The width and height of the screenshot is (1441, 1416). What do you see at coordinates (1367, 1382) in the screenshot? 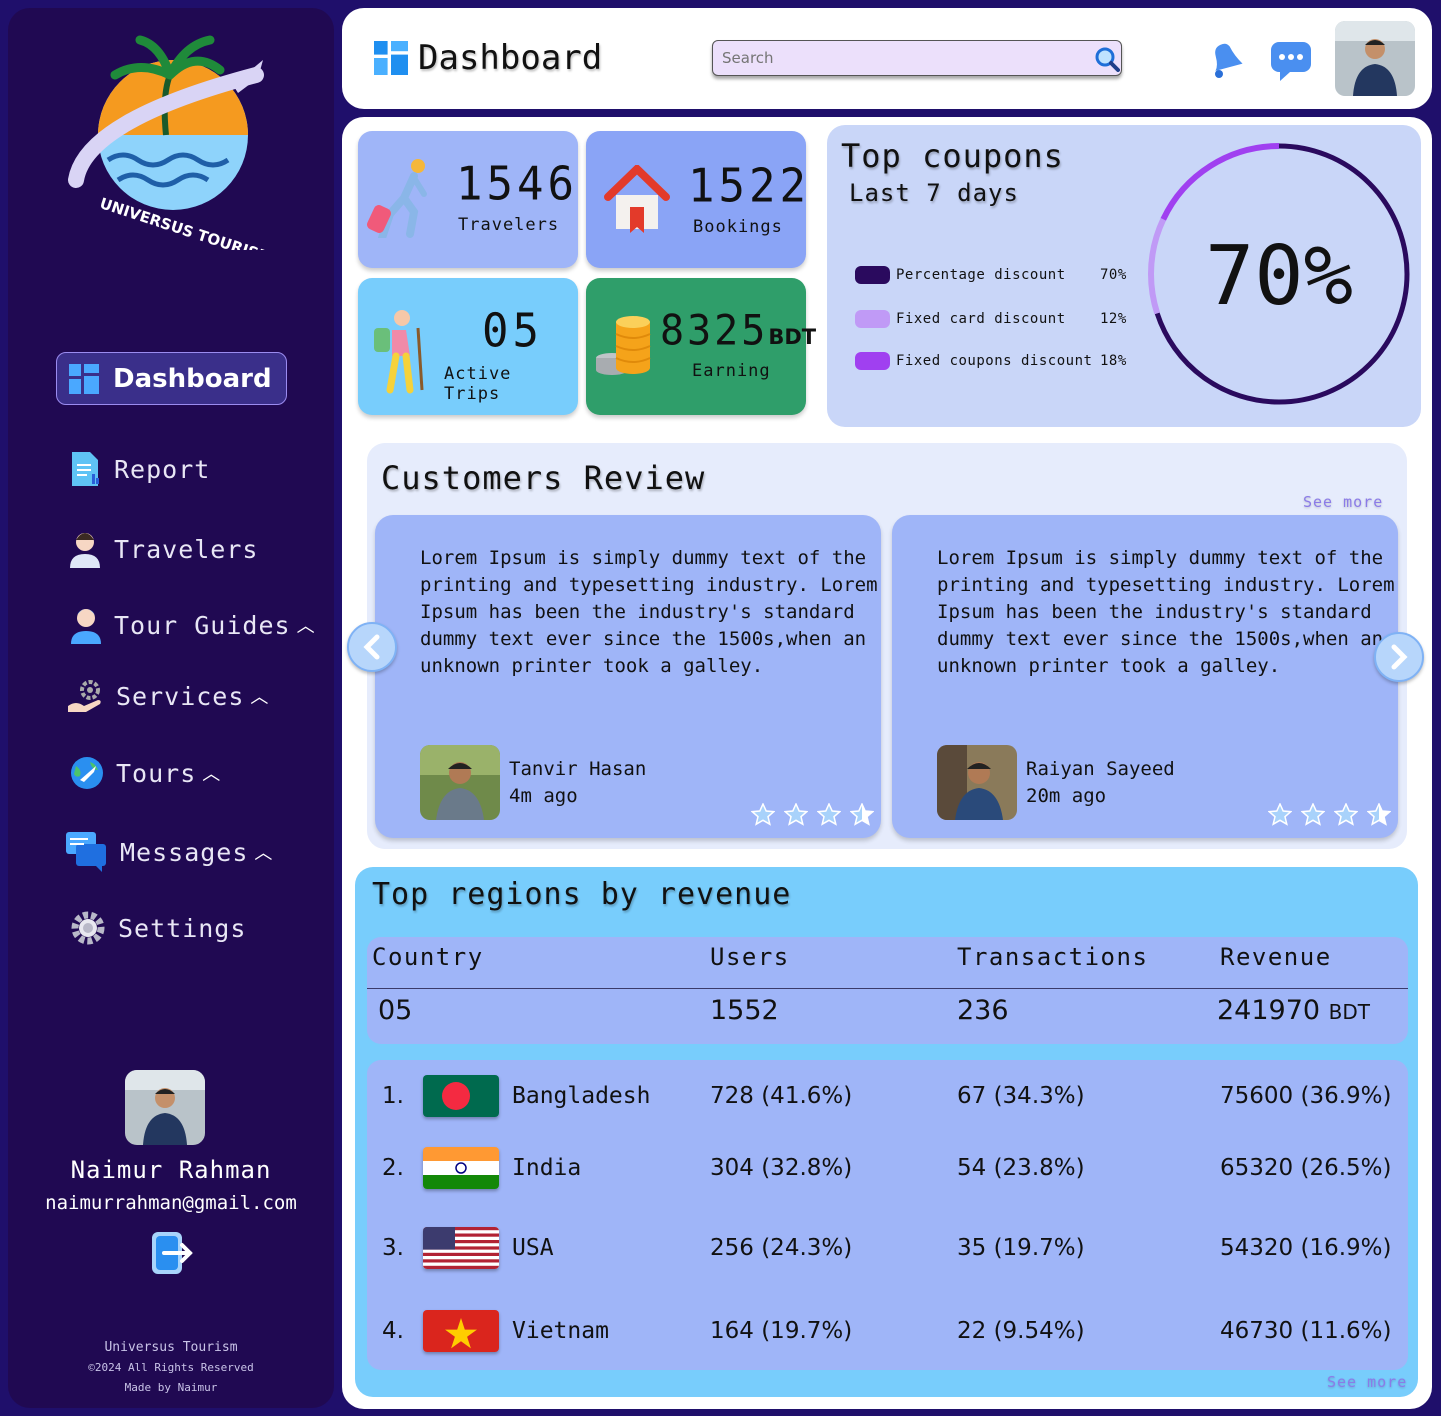
I see `regions-see-more-link: See more` at bounding box center [1367, 1382].